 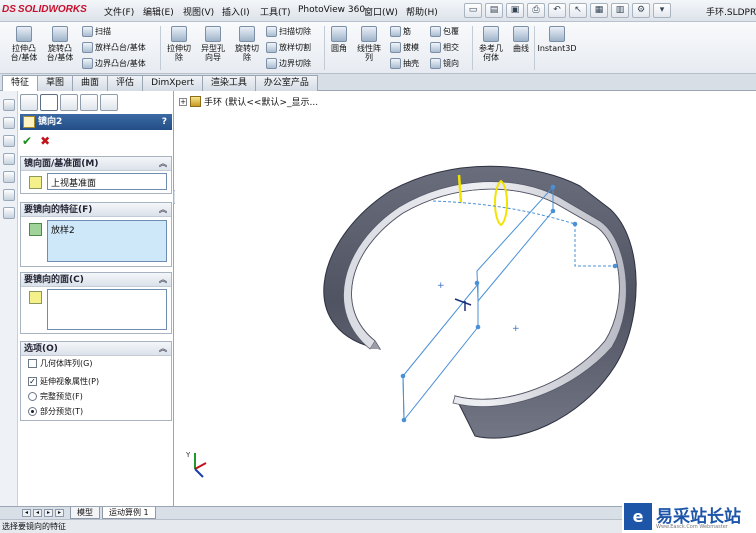 I want to click on menu-tools: 工具(T), so click(x=275, y=11).